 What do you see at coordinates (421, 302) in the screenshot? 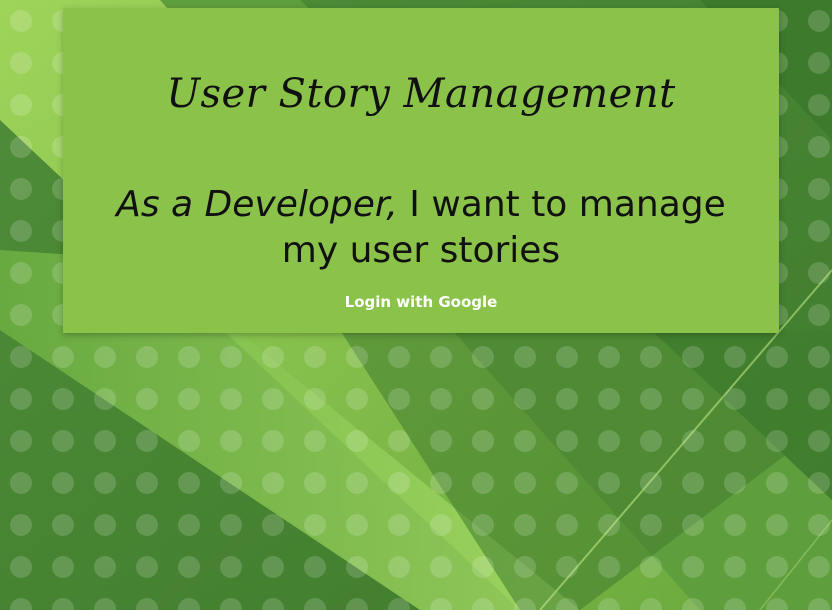
I see `login-with-google-button: Login with Google` at bounding box center [421, 302].